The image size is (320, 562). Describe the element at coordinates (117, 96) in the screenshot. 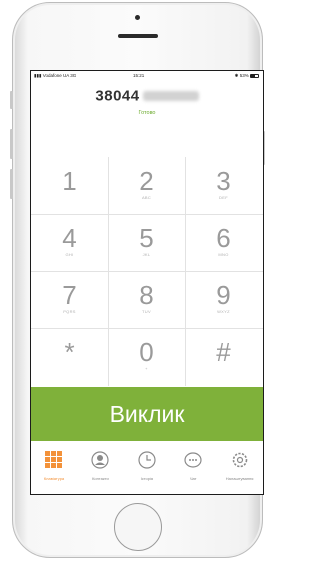

I see `dialed-number: 38044` at that location.